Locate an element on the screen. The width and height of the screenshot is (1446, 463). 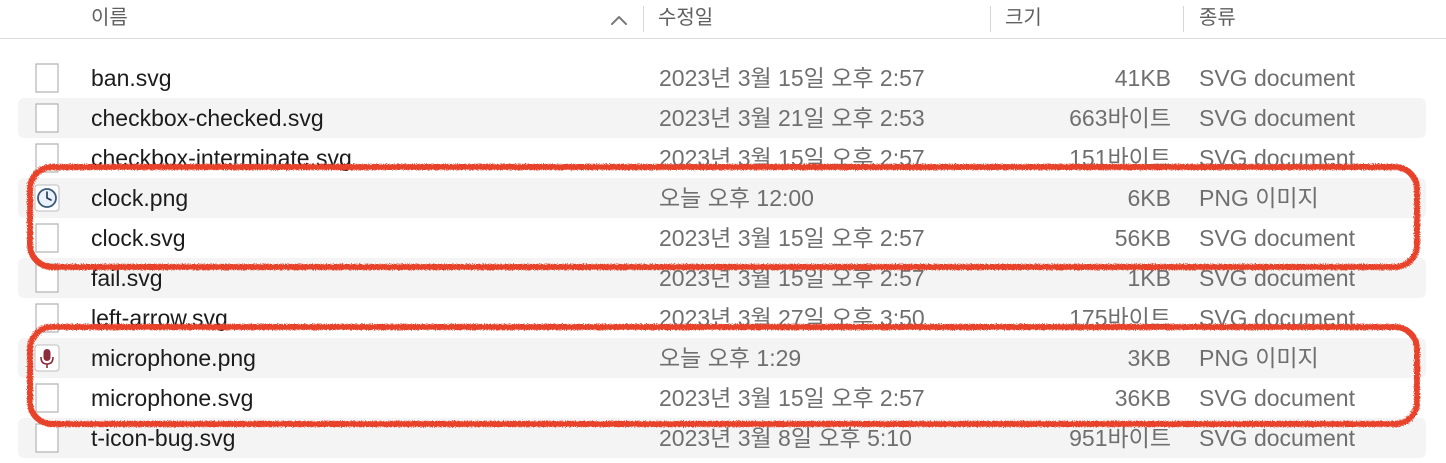
clock-image-icon is located at coordinates (47, 198).